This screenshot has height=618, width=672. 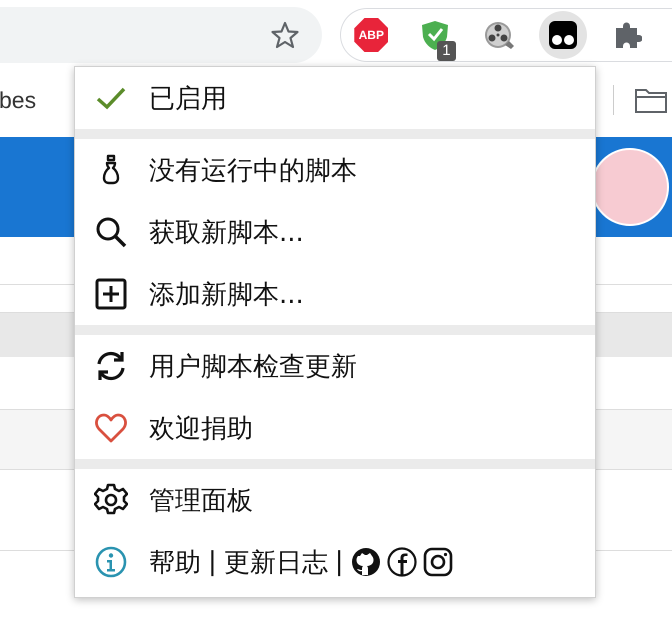 I want to click on extension-button, so click(x=563, y=35).